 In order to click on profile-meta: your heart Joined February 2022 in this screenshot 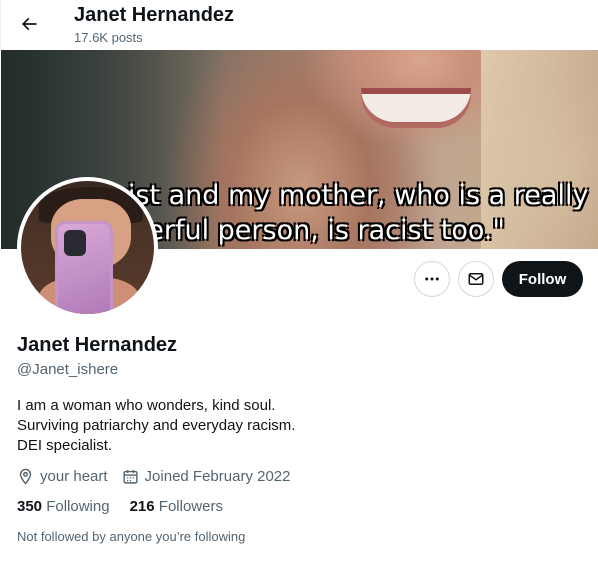, I will do `click(160, 476)`.